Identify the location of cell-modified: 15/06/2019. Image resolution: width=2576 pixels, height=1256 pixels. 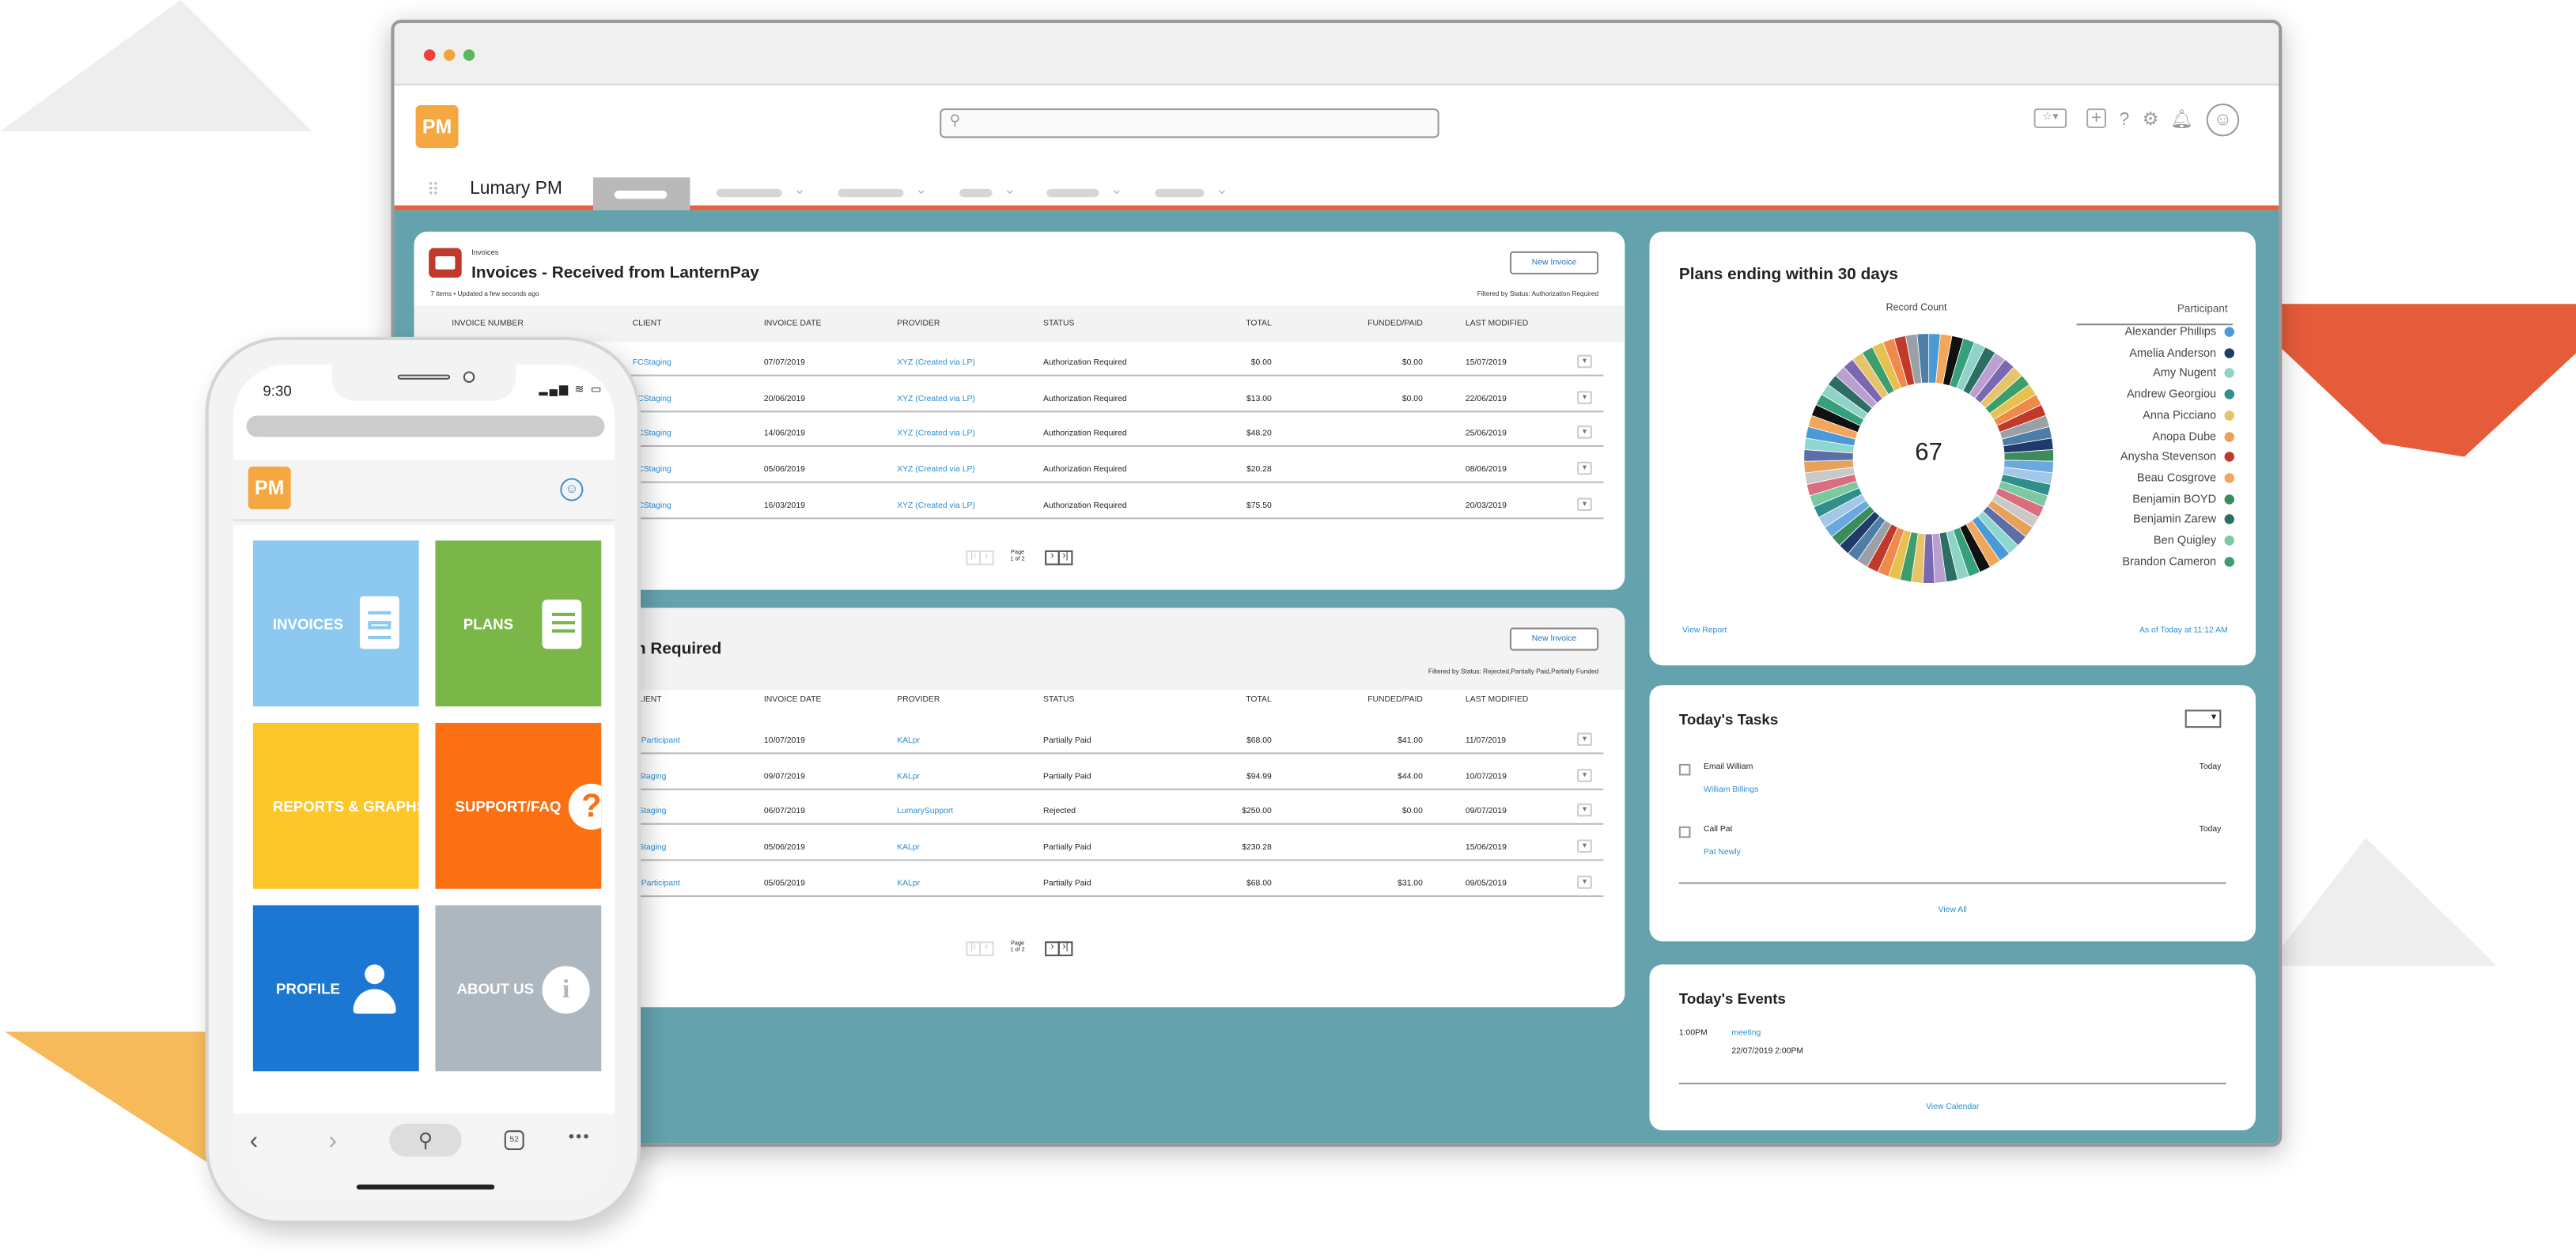
(1486, 848).